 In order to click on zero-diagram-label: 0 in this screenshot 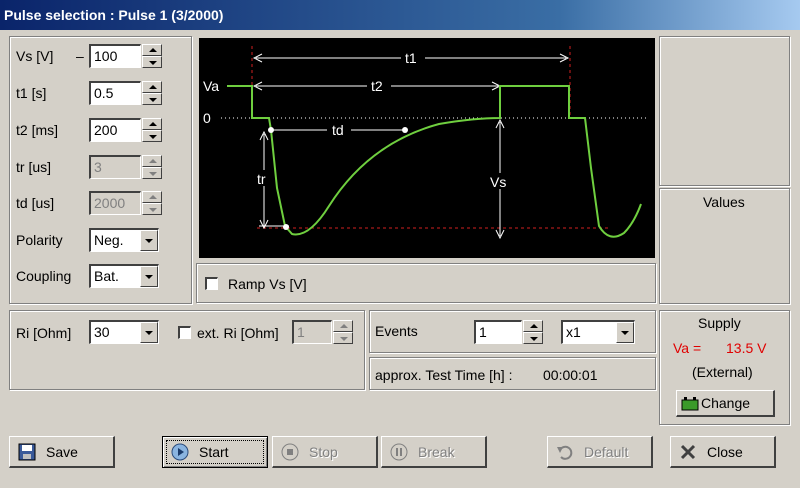, I will do `click(207, 118)`.